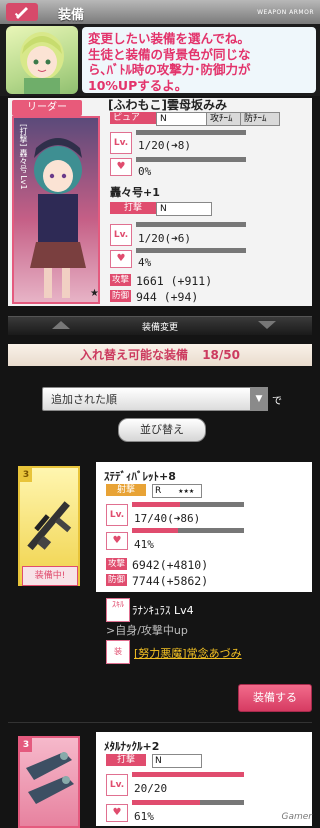 Image resolution: width=320 pixels, height=828 pixels. Describe the element at coordinates (133, 118) in the screenshot. I see `type-badge: ピュア` at that location.